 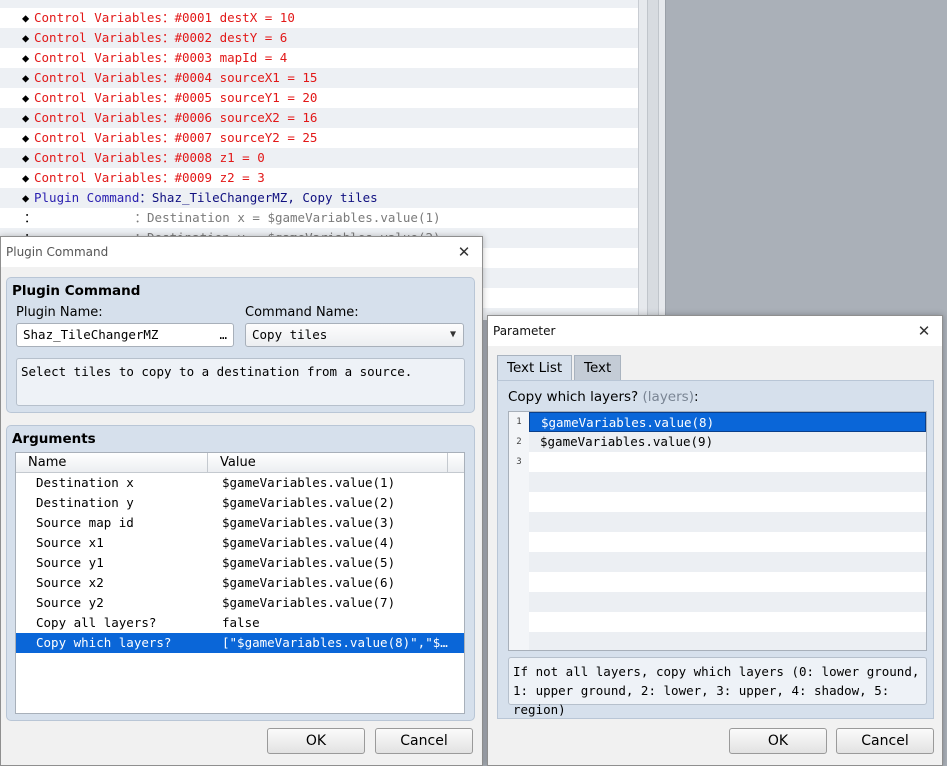 I want to click on arguments-title: Arguments, so click(x=54, y=439).